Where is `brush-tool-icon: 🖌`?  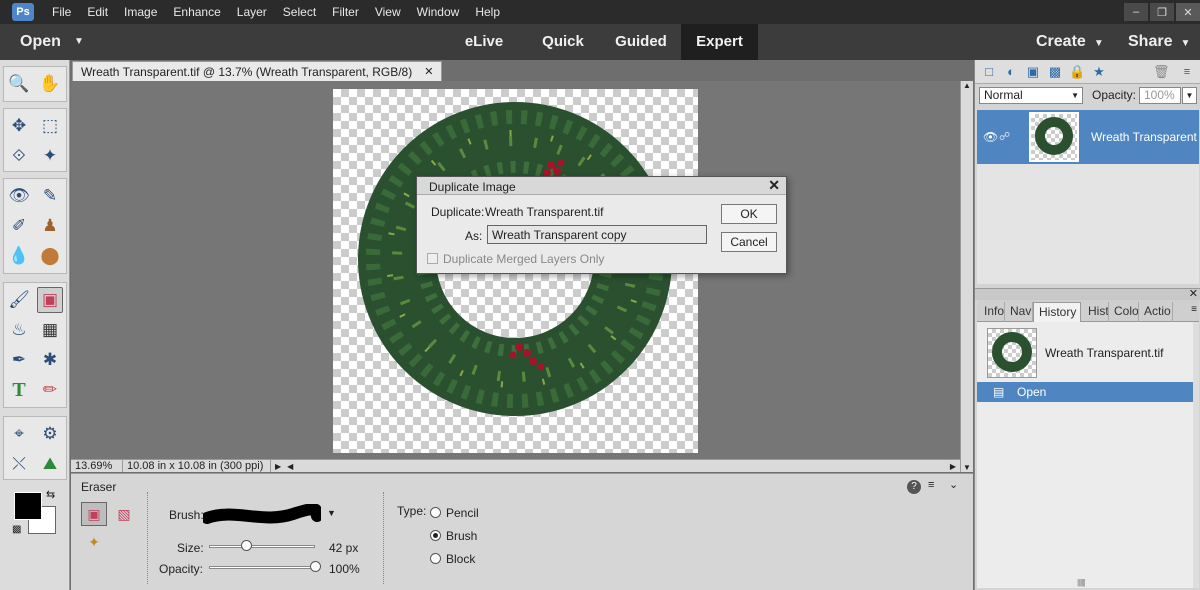 brush-tool-icon: 🖌 is located at coordinates (19, 300).